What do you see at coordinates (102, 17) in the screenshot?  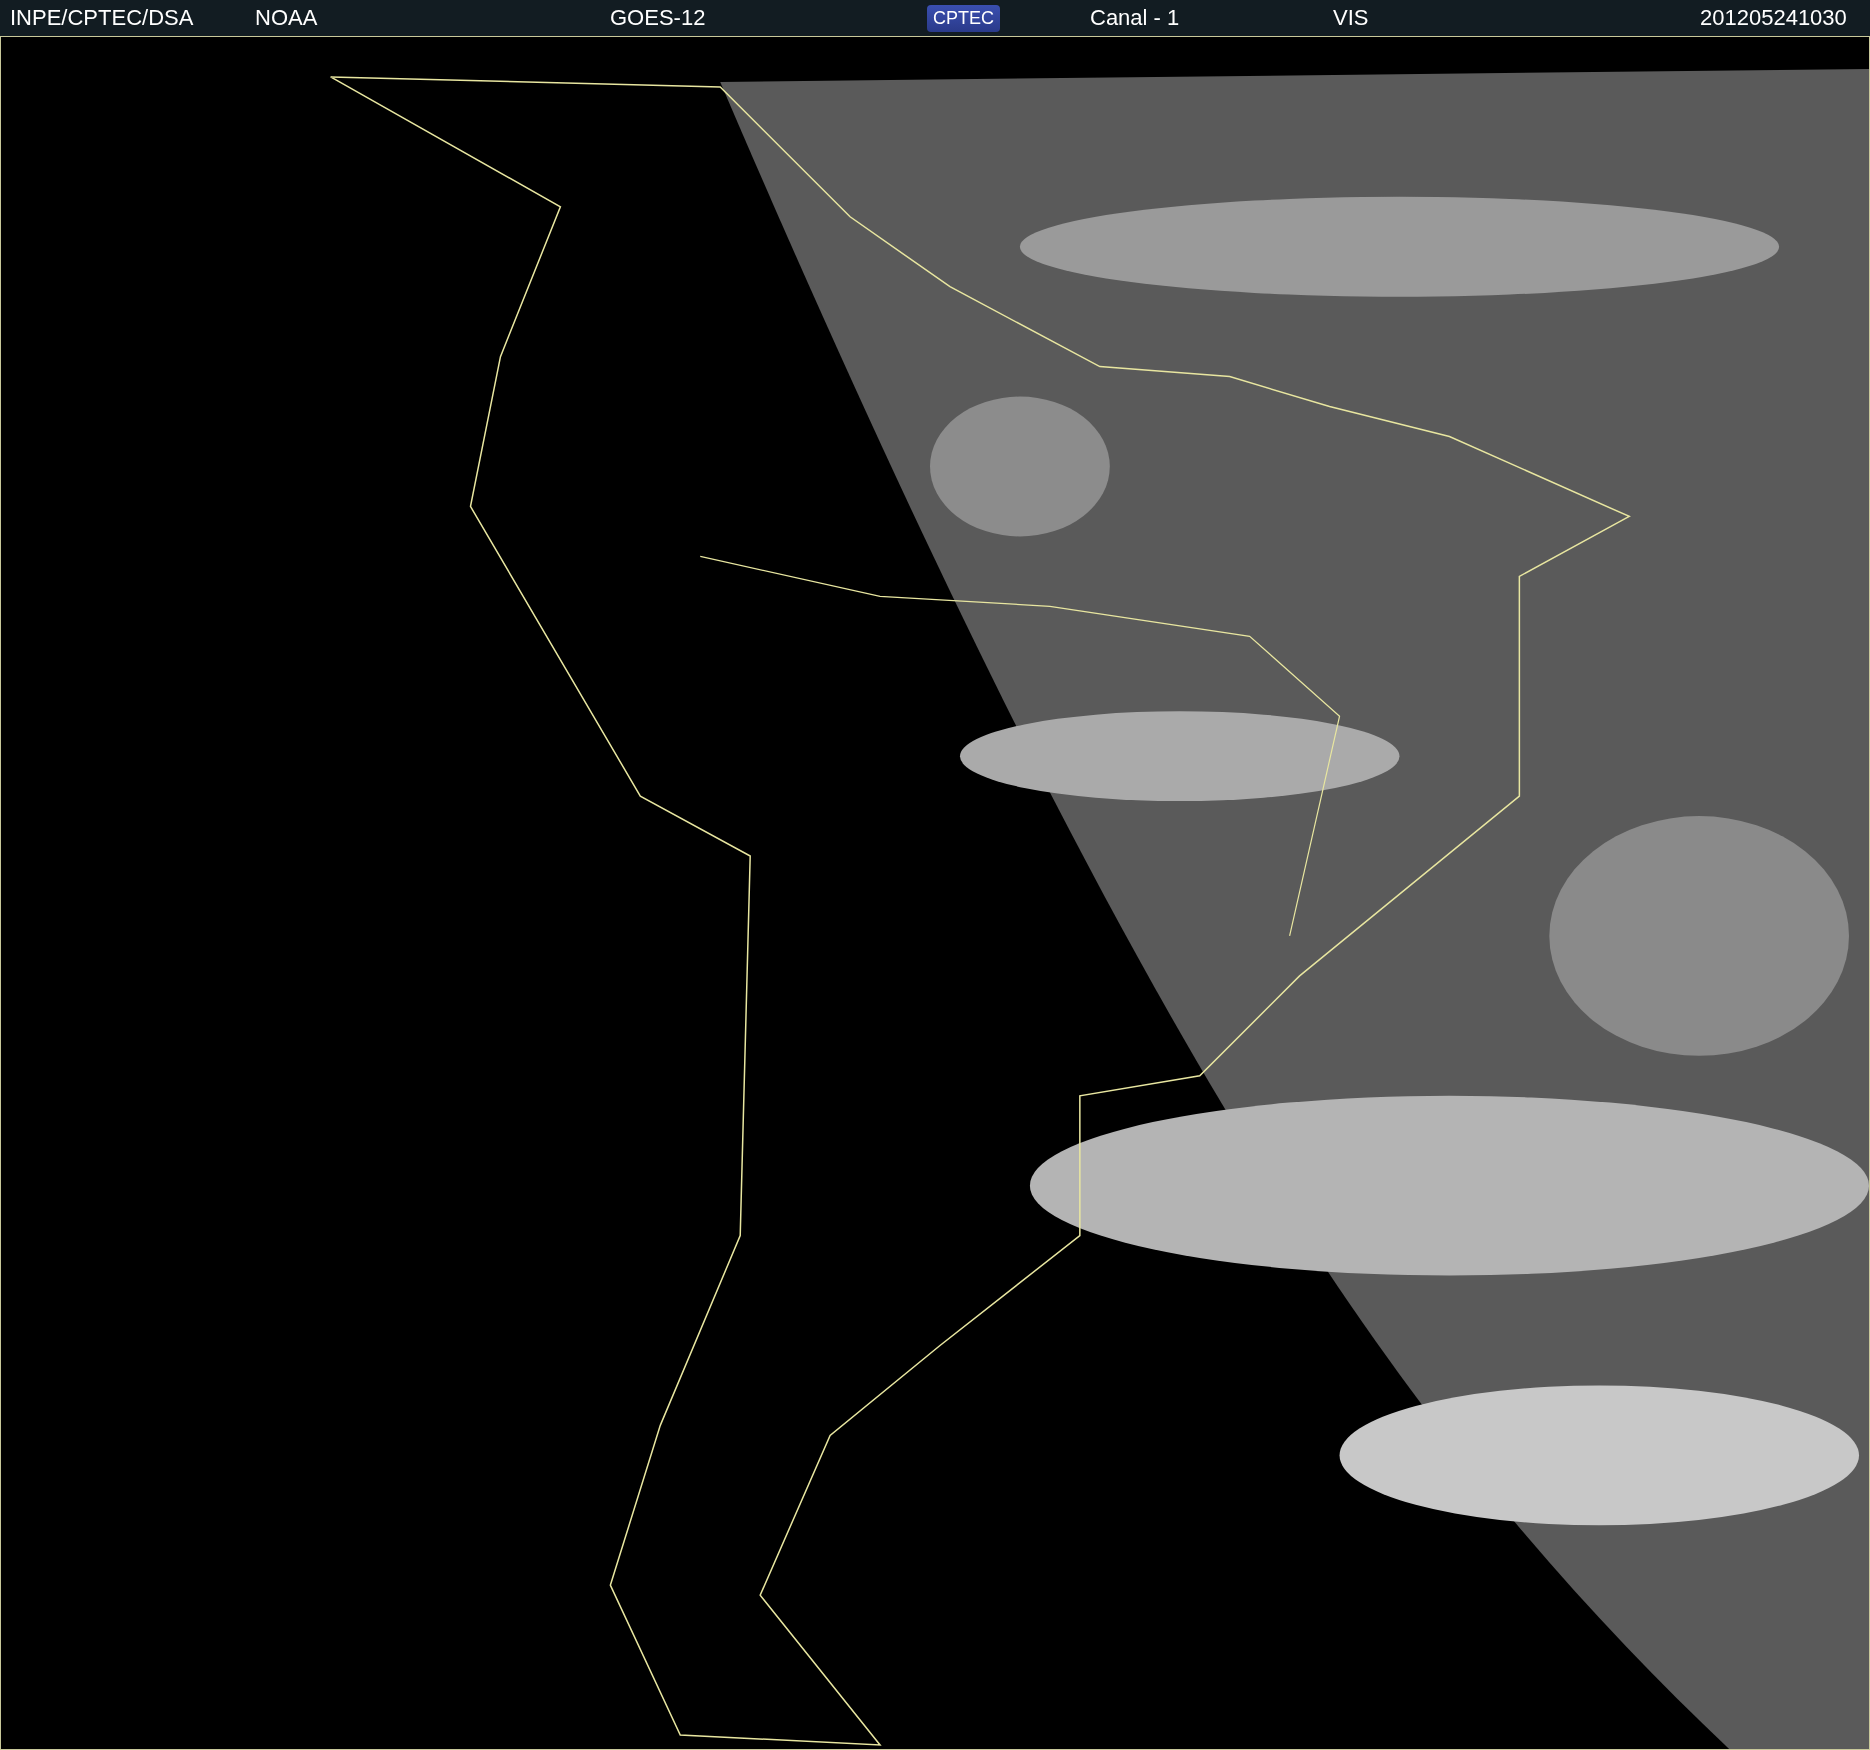 I see `source-label: INPE/CPTEC/DSA` at bounding box center [102, 17].